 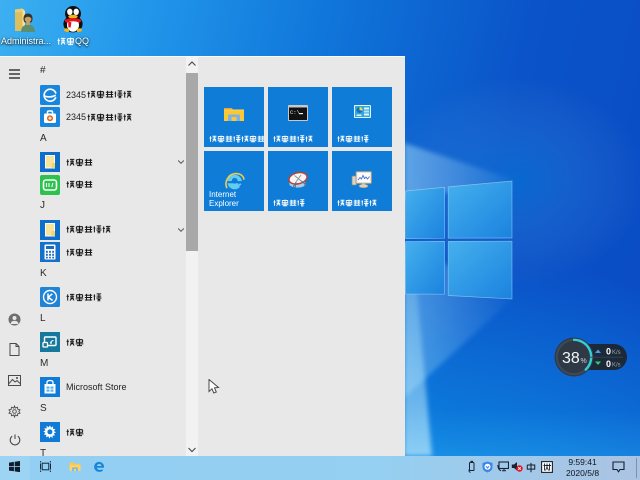 What do you see at coordinates (571, 358) in the screenshot?
I see `svg-text: 38` at bounding box center [571, 358].